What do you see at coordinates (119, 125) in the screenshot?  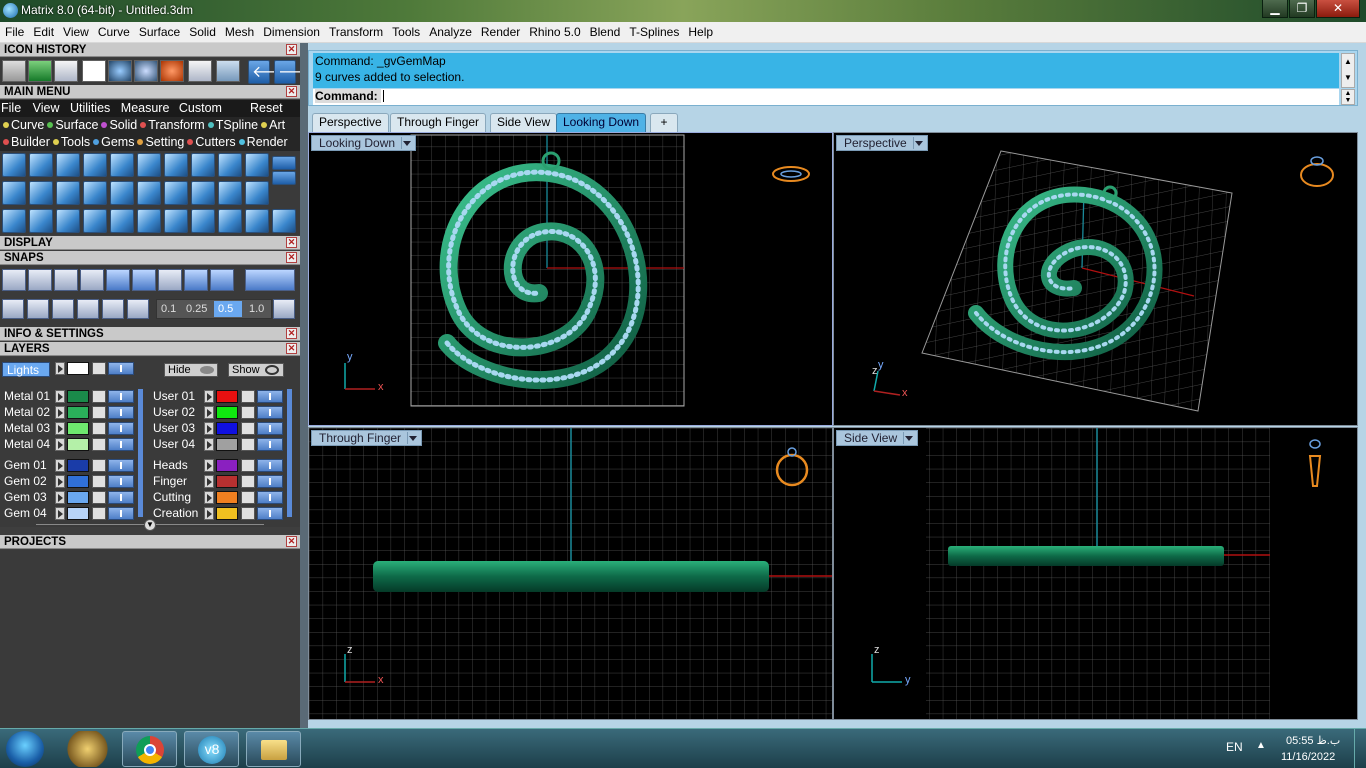 I see `category-solid: Solid` at bounding box center [119, 125].